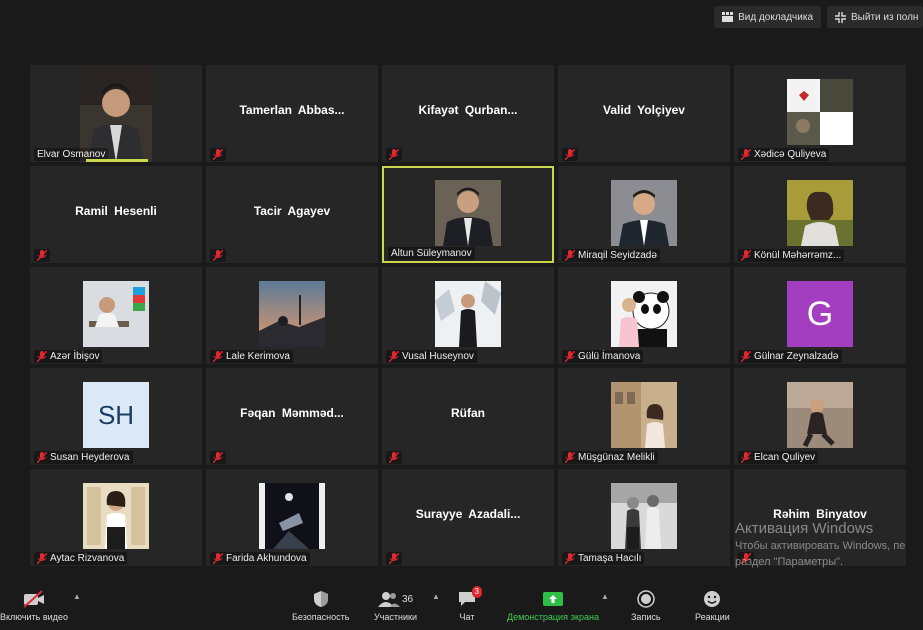 This screenshot has height=630, width=923. What do you see at coordinates (804, 528) in the screenshot?
I see `activation-title: Активация Windows` at bounding box center [804, 528].